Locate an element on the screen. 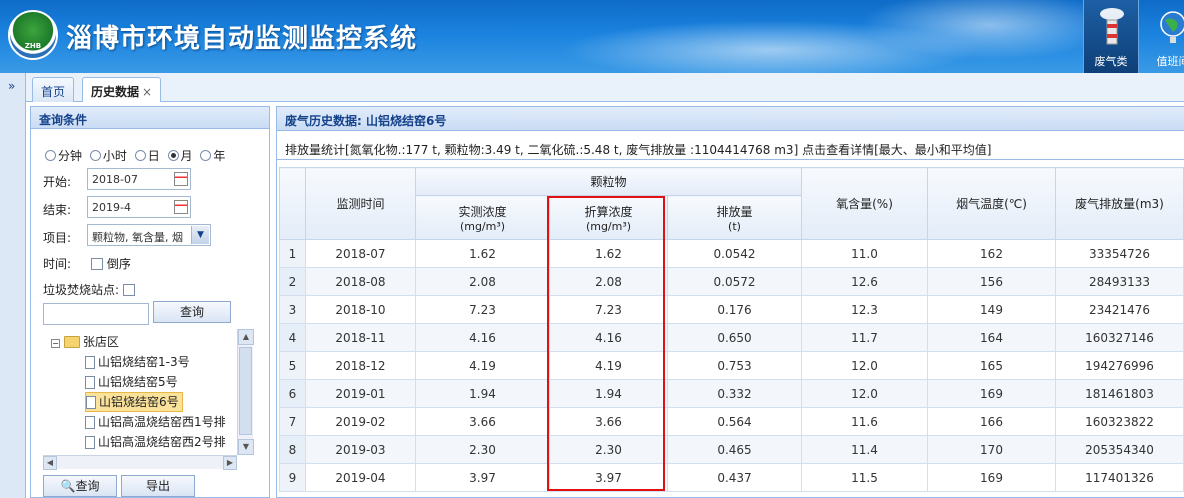 This screenshot has height=498, width=1184. tree-horizontal-scrollbar: ◀ ▶ is located at coordinates (140, 462).